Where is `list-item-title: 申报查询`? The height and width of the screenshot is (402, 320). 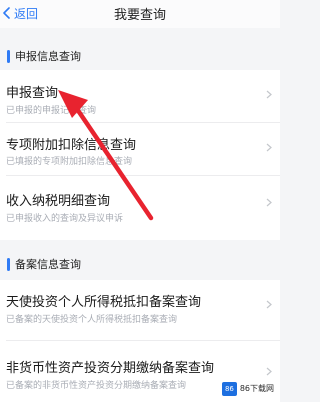 list-item-title: 申报查询 is located at coordinates (32, 93).